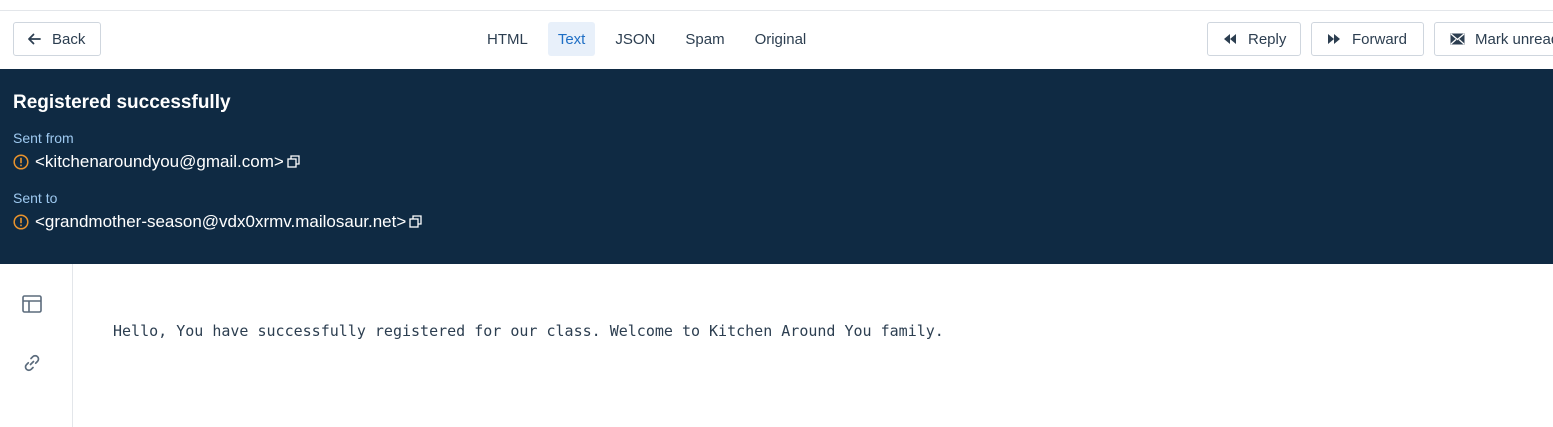  I want to click on sent-from-label: Sent from, so click(43, 138).